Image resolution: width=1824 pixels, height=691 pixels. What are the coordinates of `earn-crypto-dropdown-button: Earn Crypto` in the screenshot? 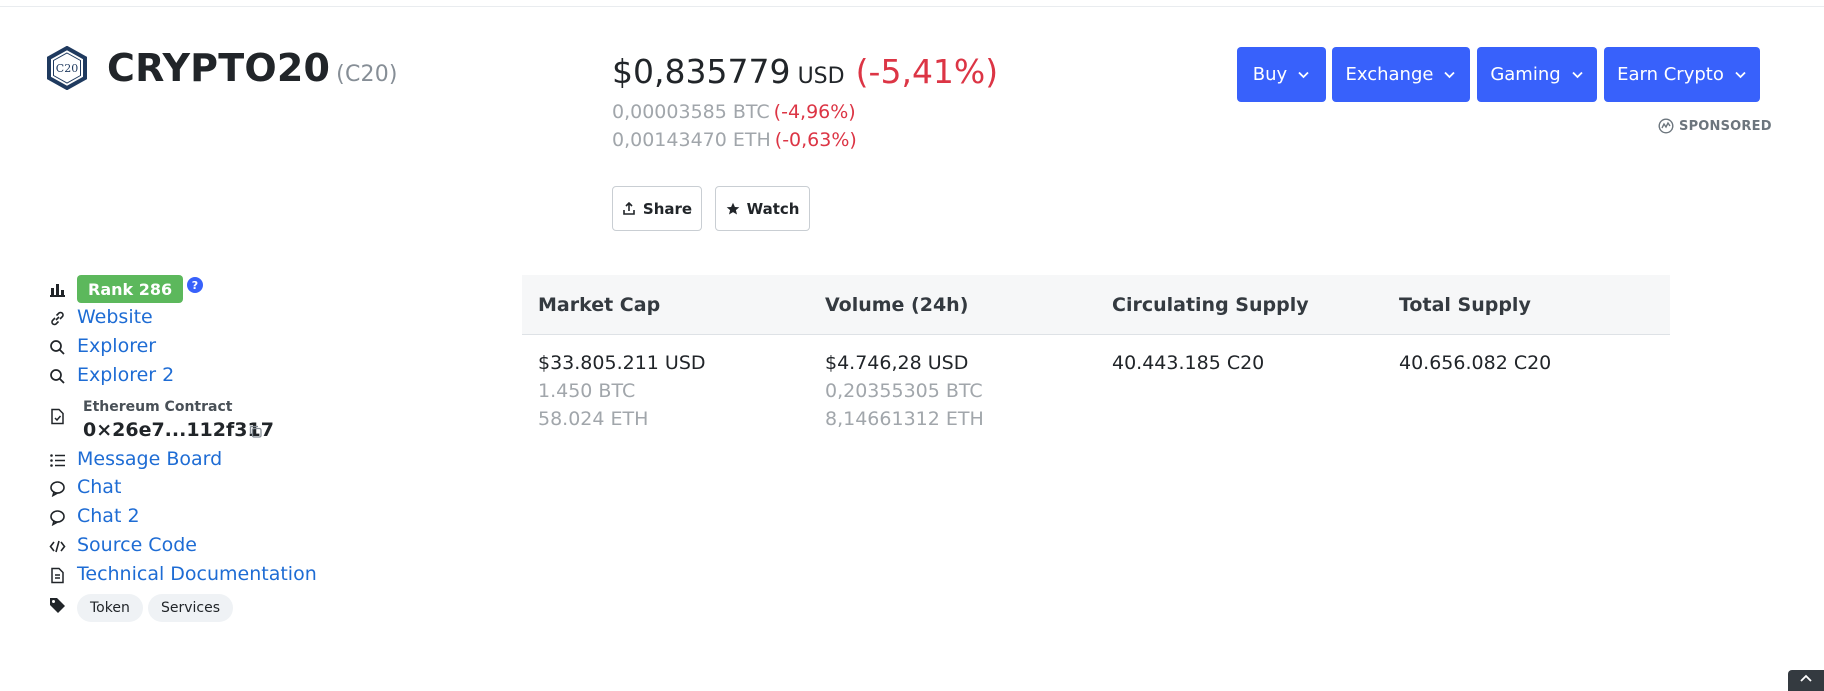 It's located at (1682, 74).